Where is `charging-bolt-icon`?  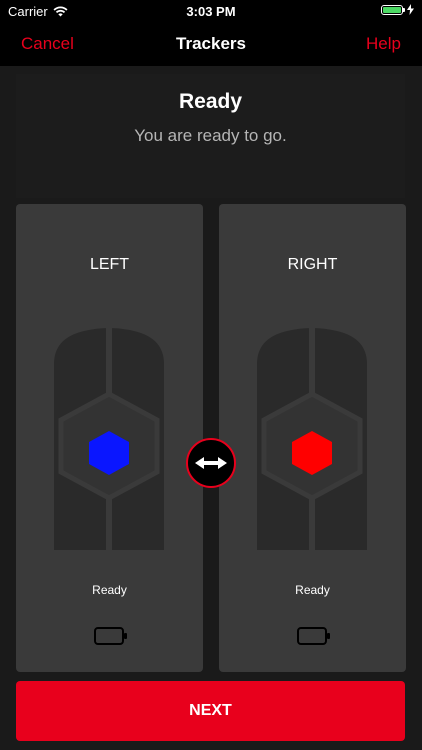
charging-bolt-icon is located at coordinates (410, 9).